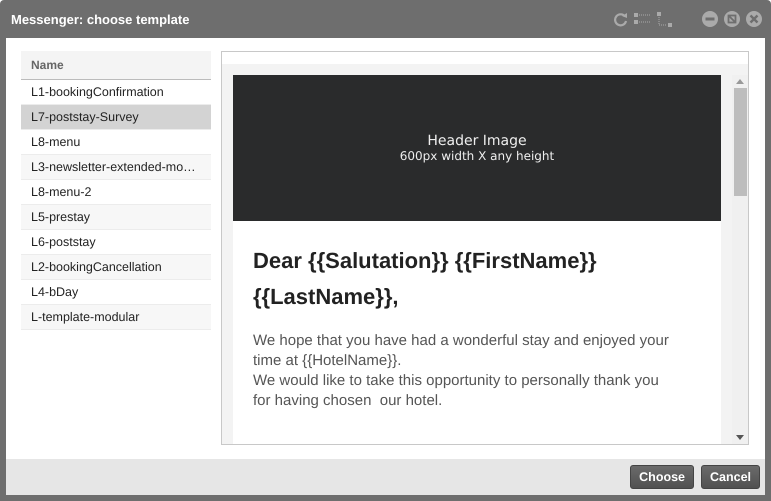  Describe the element at coordinates (754, 19) in the screenshot. I see `close-icon` at that location.